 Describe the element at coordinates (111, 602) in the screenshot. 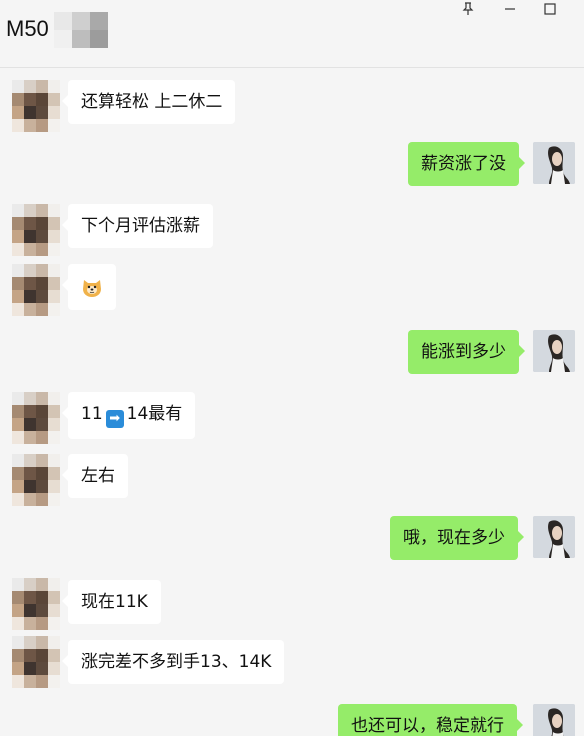

I see `message-bubble: 现在11K` at that location.